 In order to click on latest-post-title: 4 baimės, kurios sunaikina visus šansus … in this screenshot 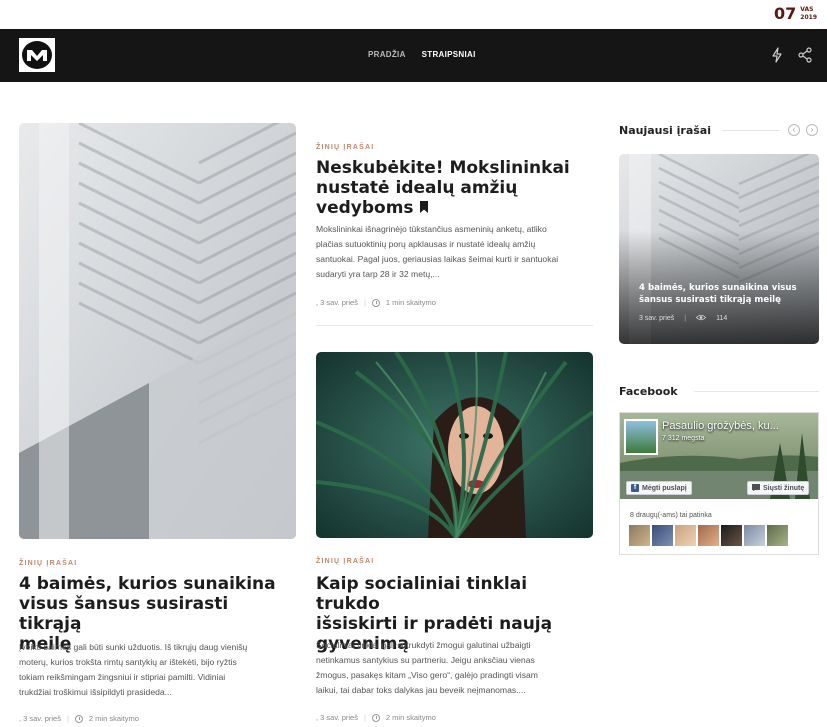, I will do `click(721, 294)`.